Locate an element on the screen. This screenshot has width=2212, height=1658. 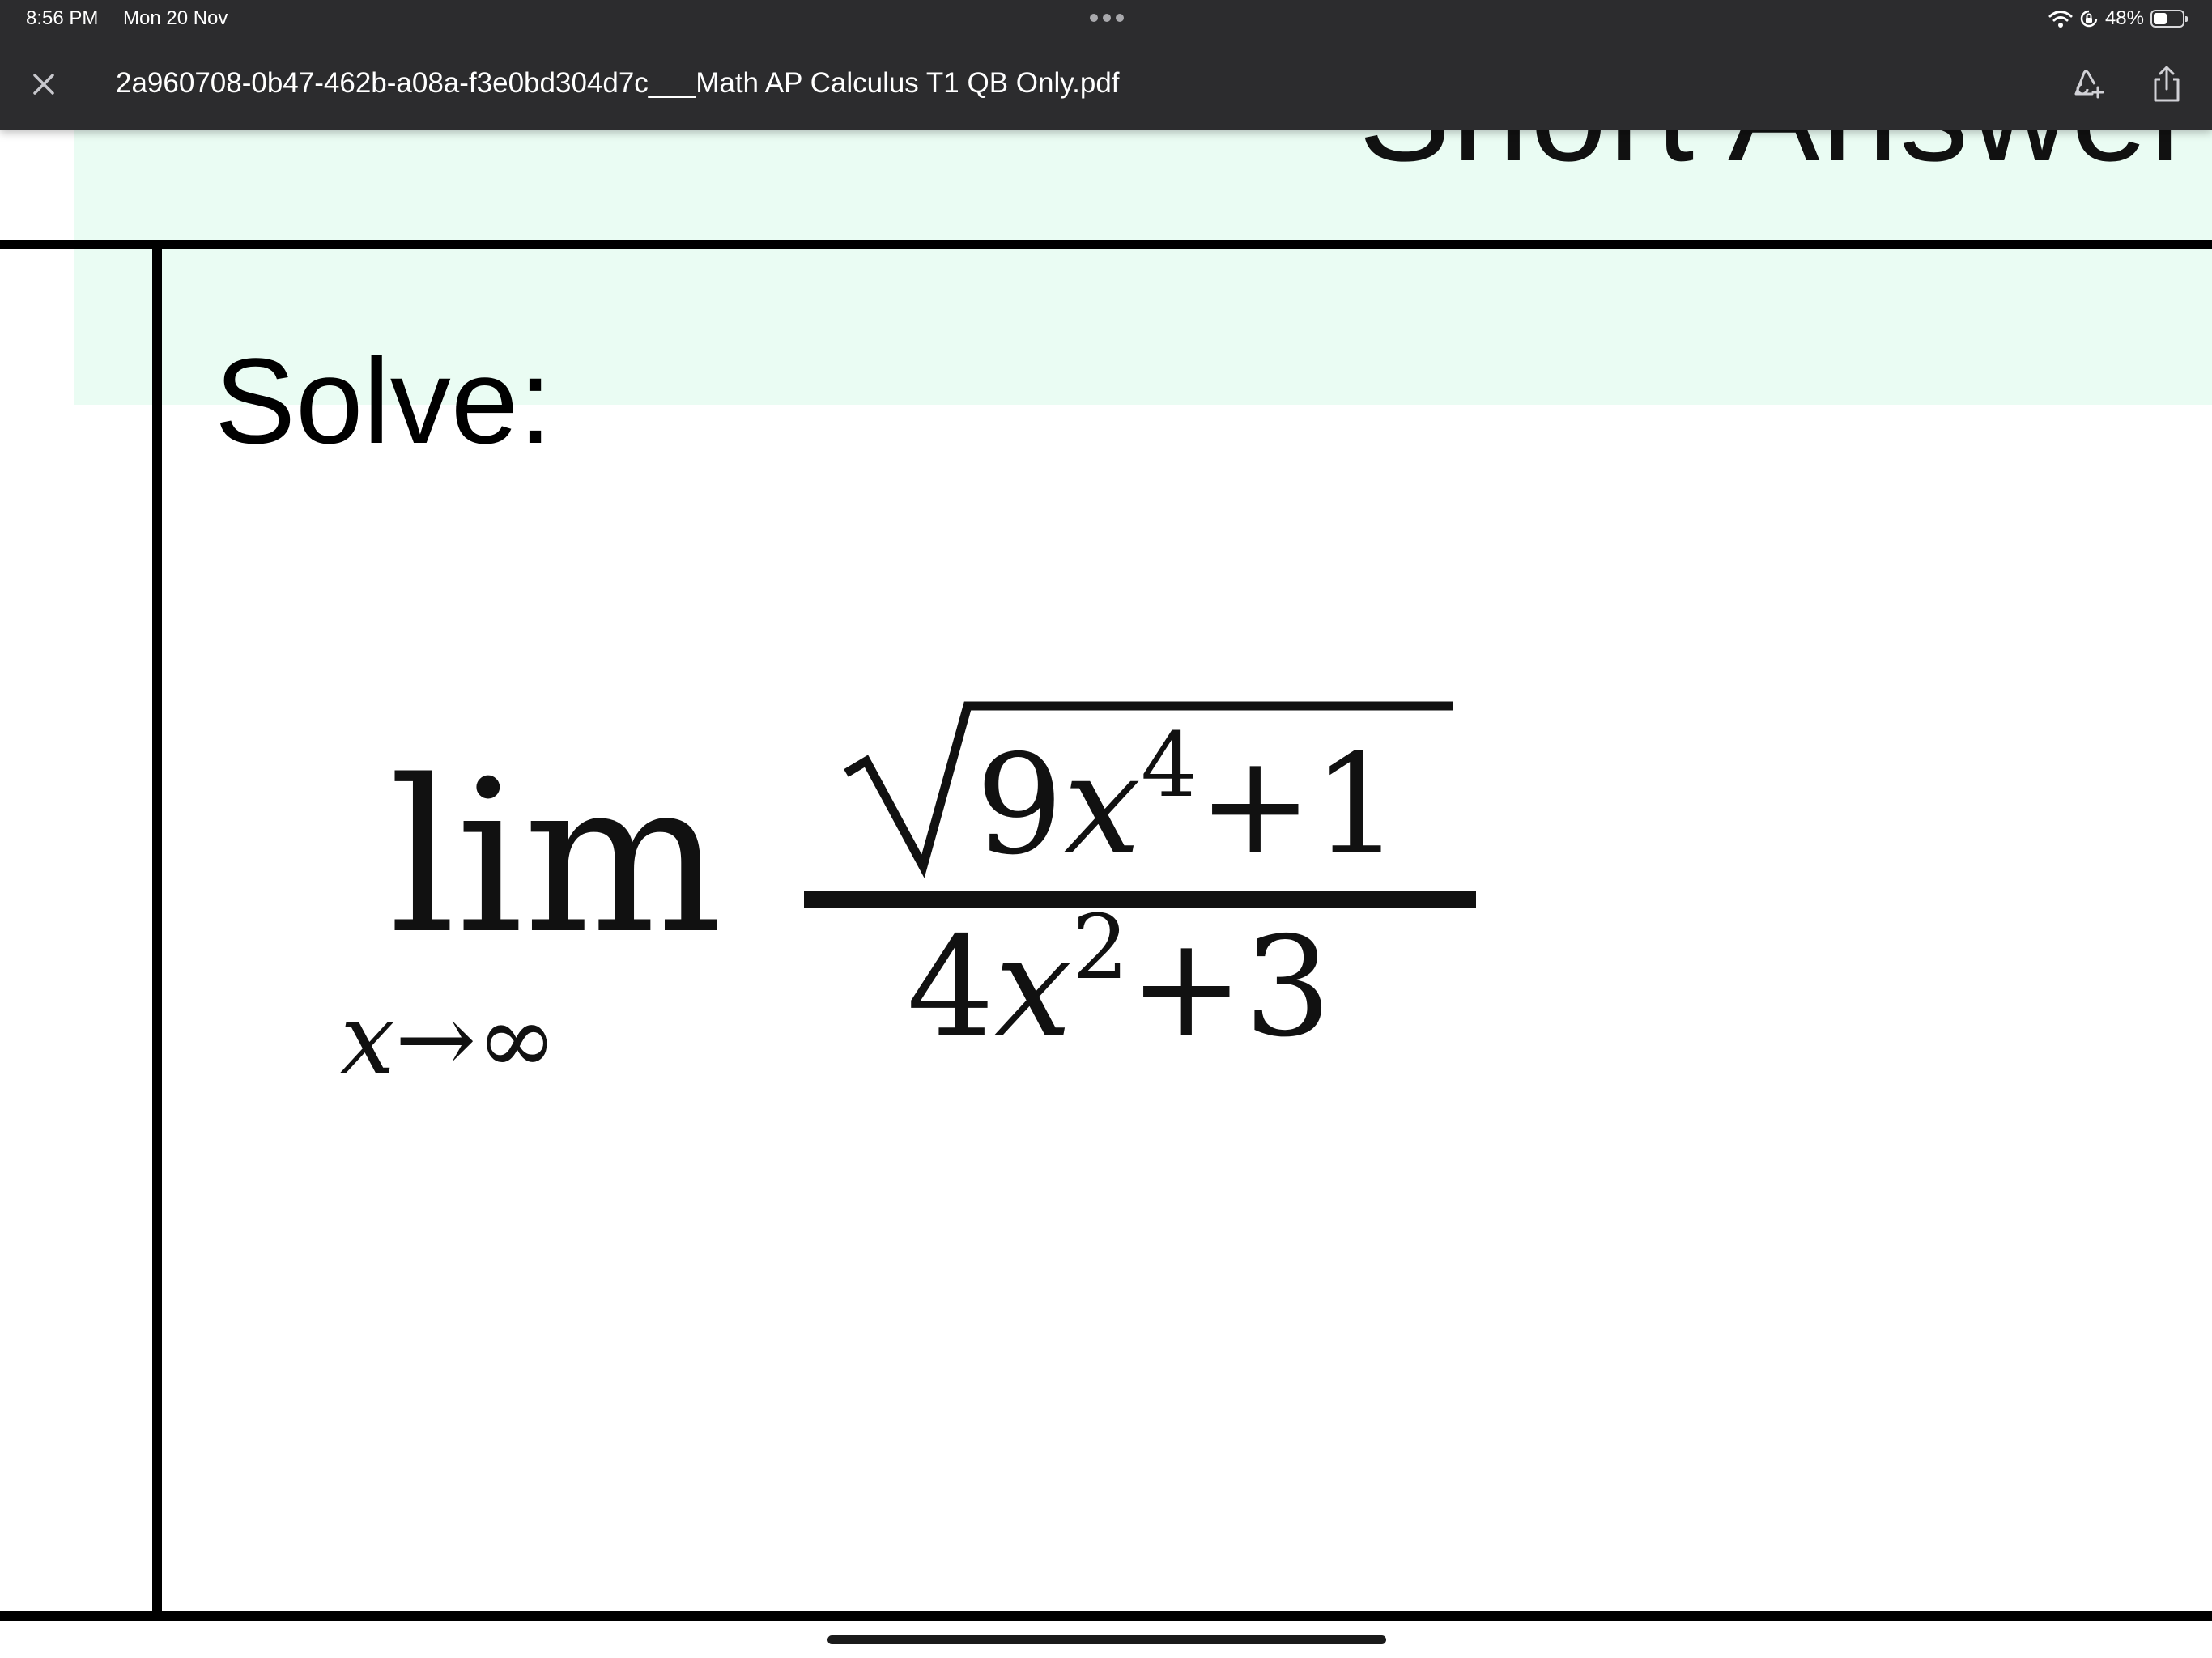
battery-icon is located at coordinates (2169, 19).